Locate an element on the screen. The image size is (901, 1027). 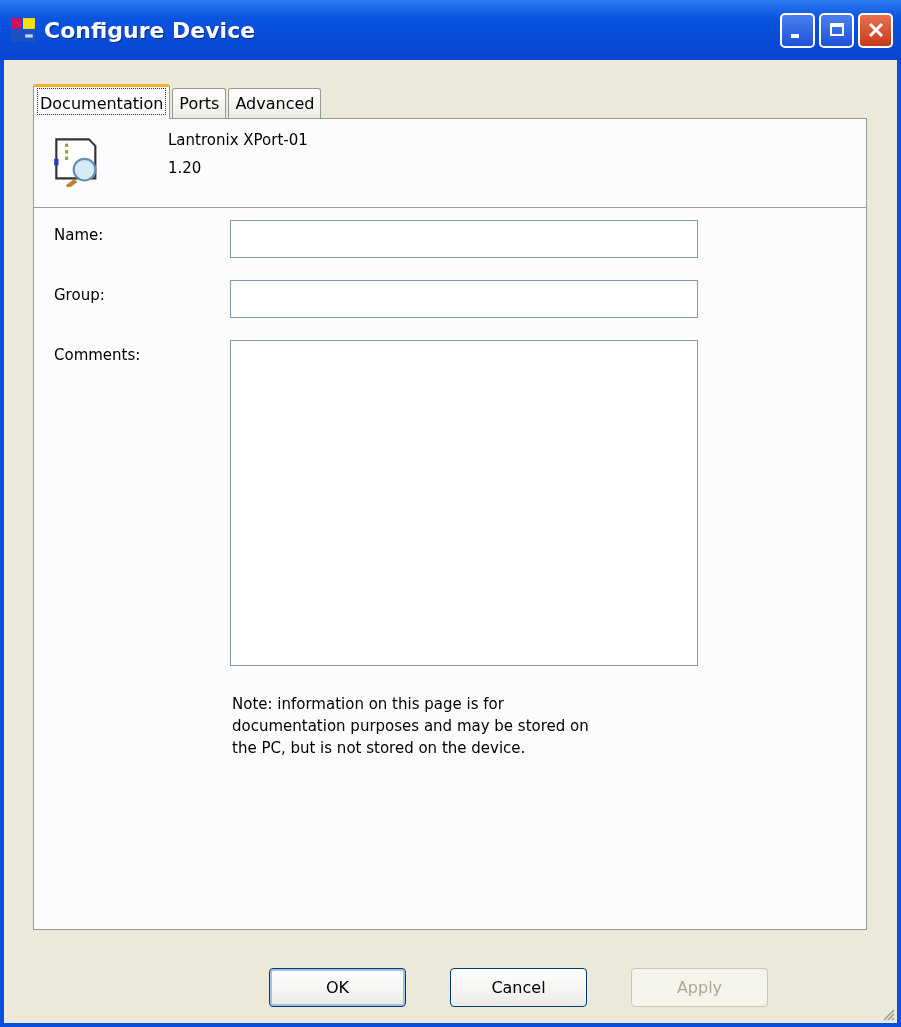
note-text: Note: information on this page is for documentation purposes and may be stored on the PC, but is not stored on the device. is located at coordinates (411, 726).